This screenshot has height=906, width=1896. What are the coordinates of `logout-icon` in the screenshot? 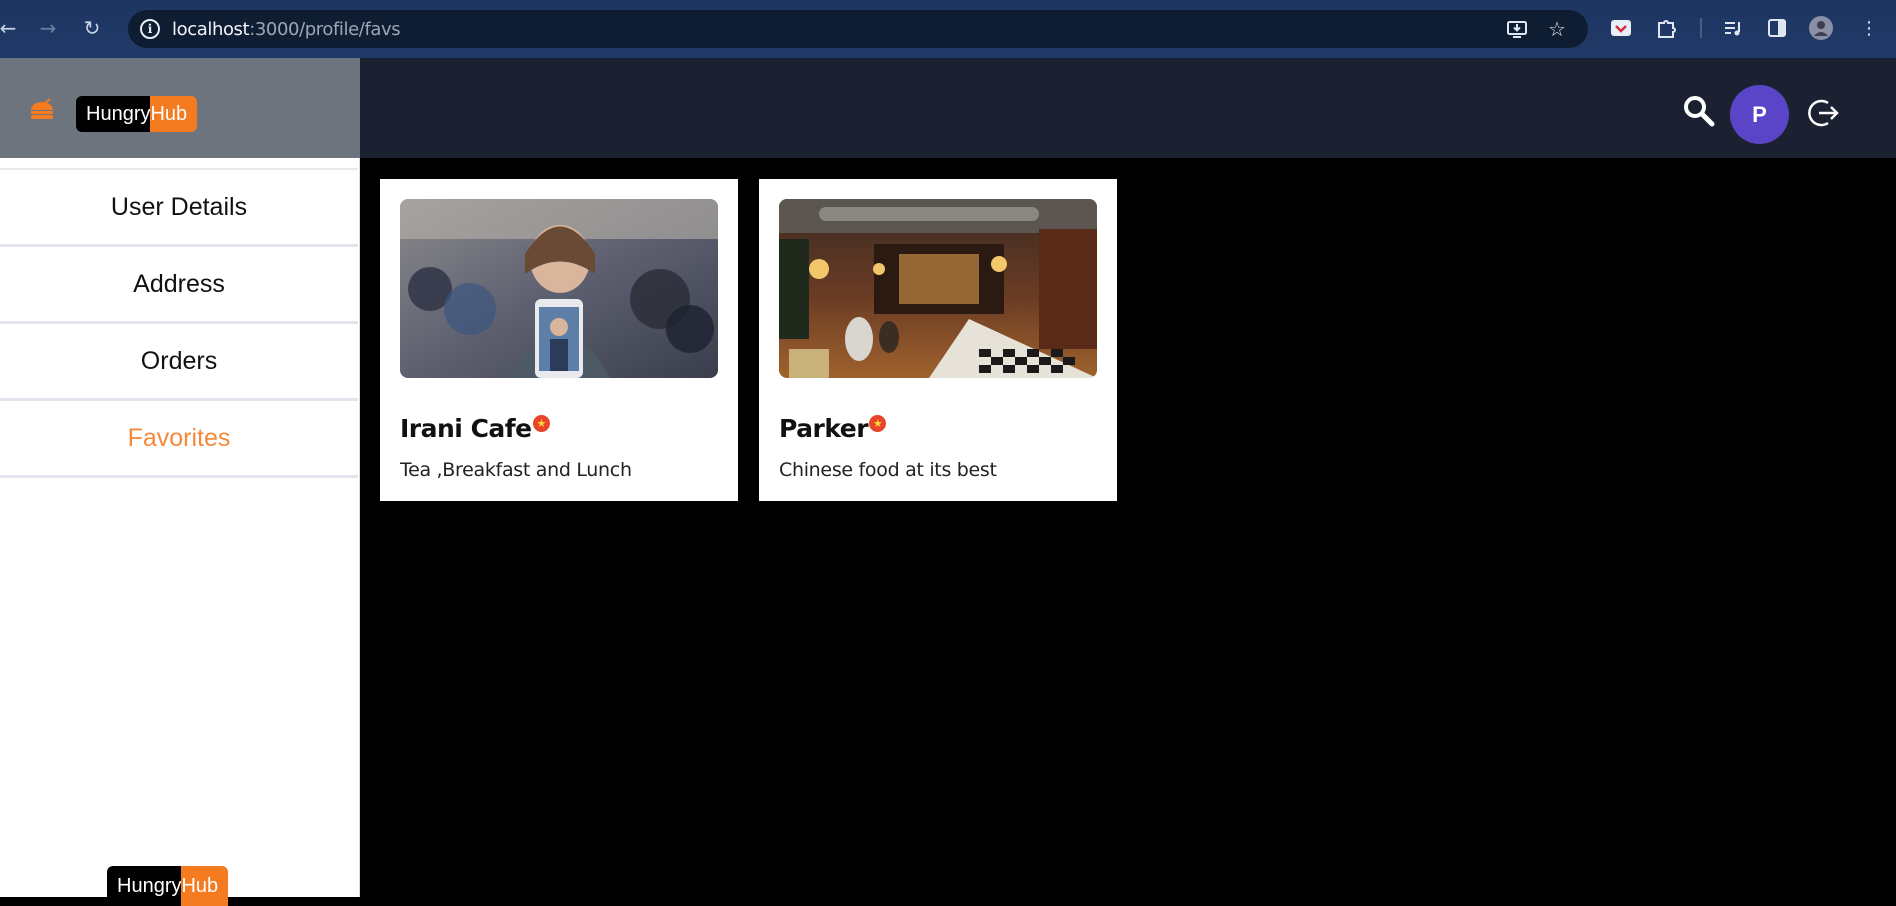 It's located at (1823, 113).